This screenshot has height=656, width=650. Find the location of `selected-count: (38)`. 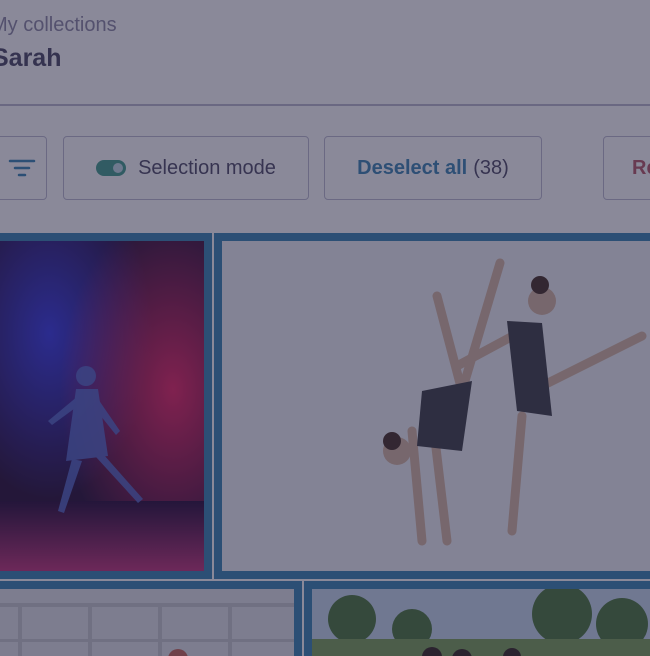

selected-count: (38) is located at coordinates (491, 167).